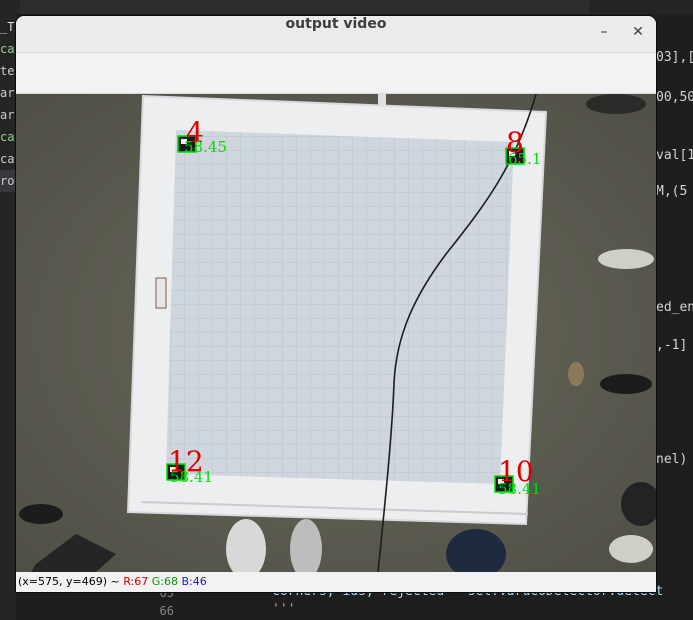 This screenshot has width=693, height=620. Describe the element at coordinates (8, 159) in the screenshot. I see `explorer-file: can` at that location.